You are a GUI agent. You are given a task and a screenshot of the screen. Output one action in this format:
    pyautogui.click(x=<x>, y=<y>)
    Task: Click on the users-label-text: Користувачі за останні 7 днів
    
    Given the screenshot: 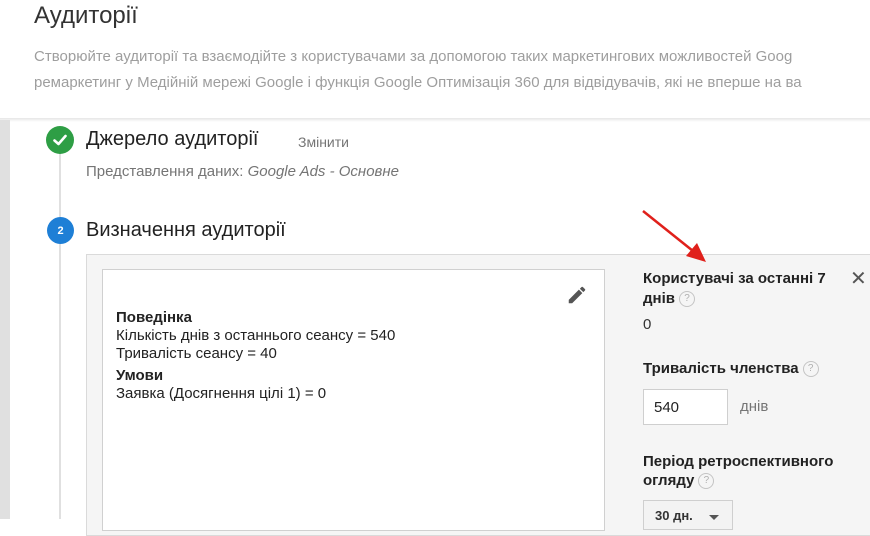 What is the action you would take?
    pyautogui.click(x=734, y=288)
    